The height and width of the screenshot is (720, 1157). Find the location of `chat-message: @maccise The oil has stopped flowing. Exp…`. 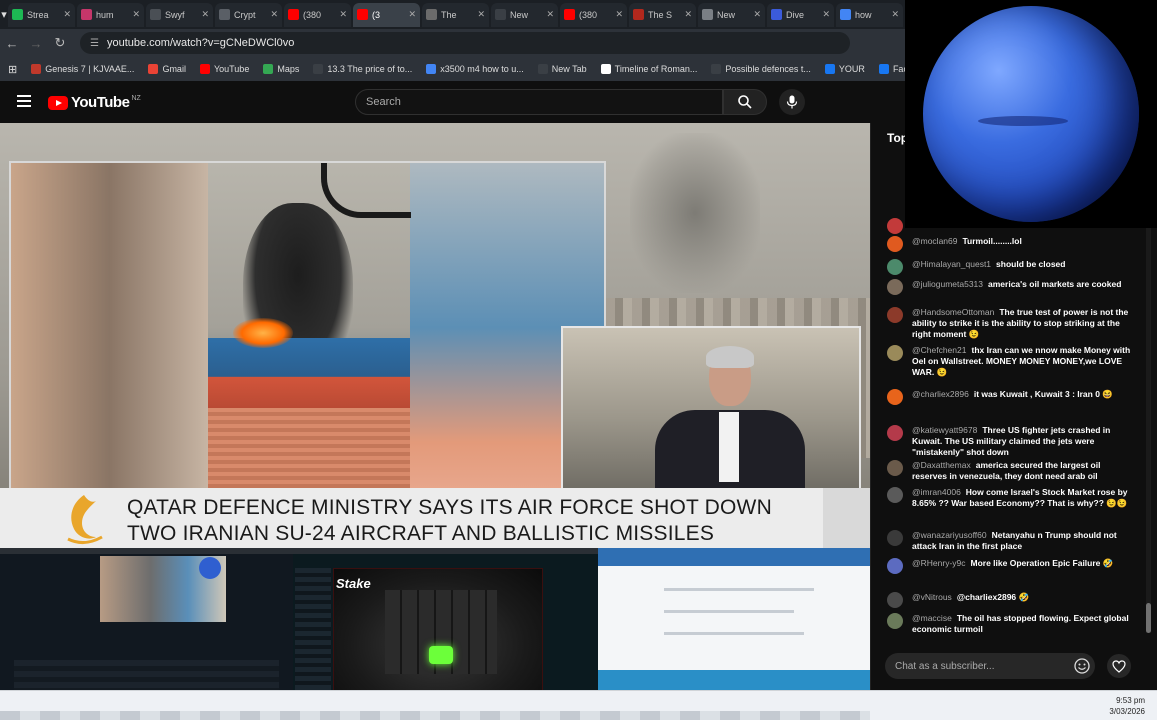

chat-message: @maccise The oil has stopped flowing. Exp… is located at coordinates (1012, 624).